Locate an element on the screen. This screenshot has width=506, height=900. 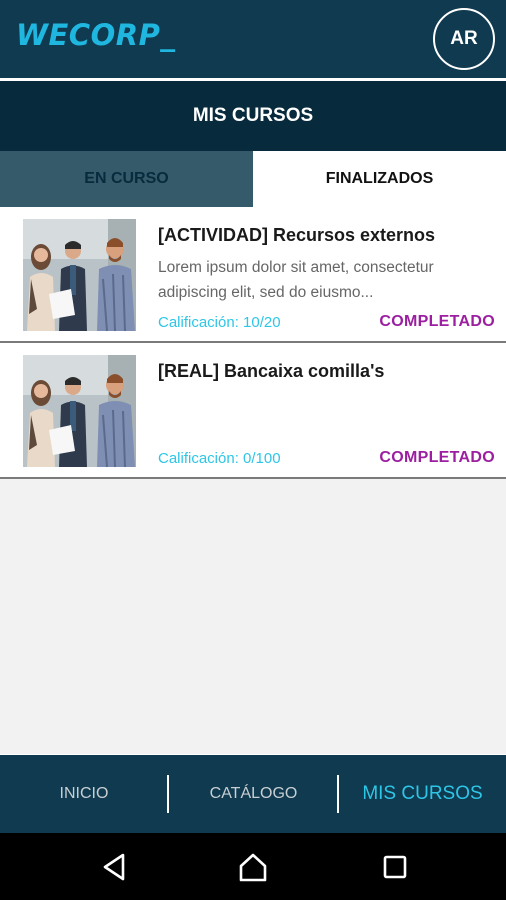
home-icon is located at coordinates (253, 867).